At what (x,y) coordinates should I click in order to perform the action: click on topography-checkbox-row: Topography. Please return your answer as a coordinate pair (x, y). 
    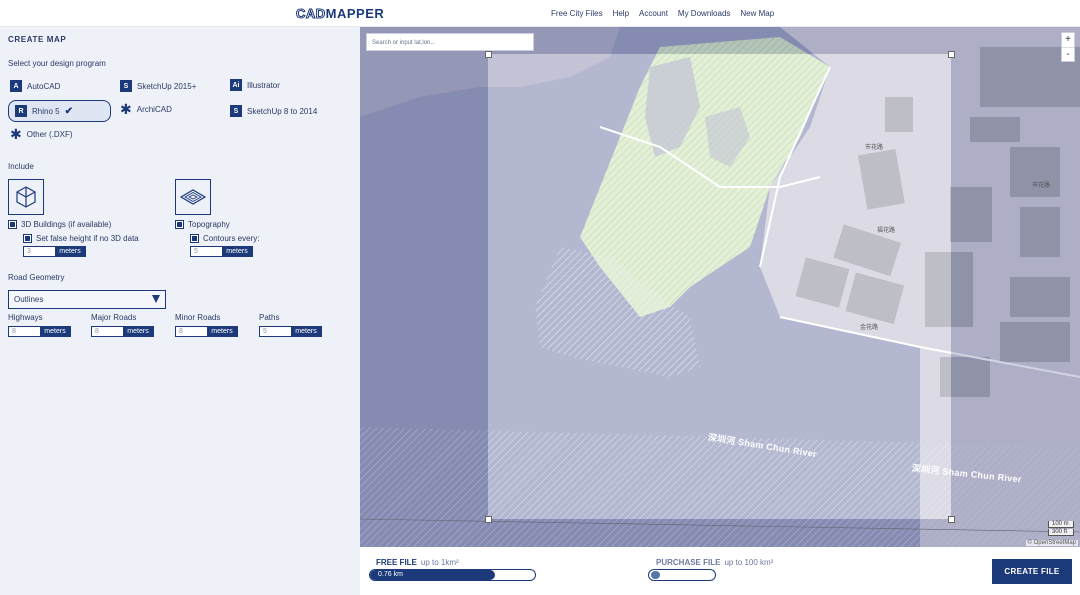
    Looking at the image, I should click on (202, 224).